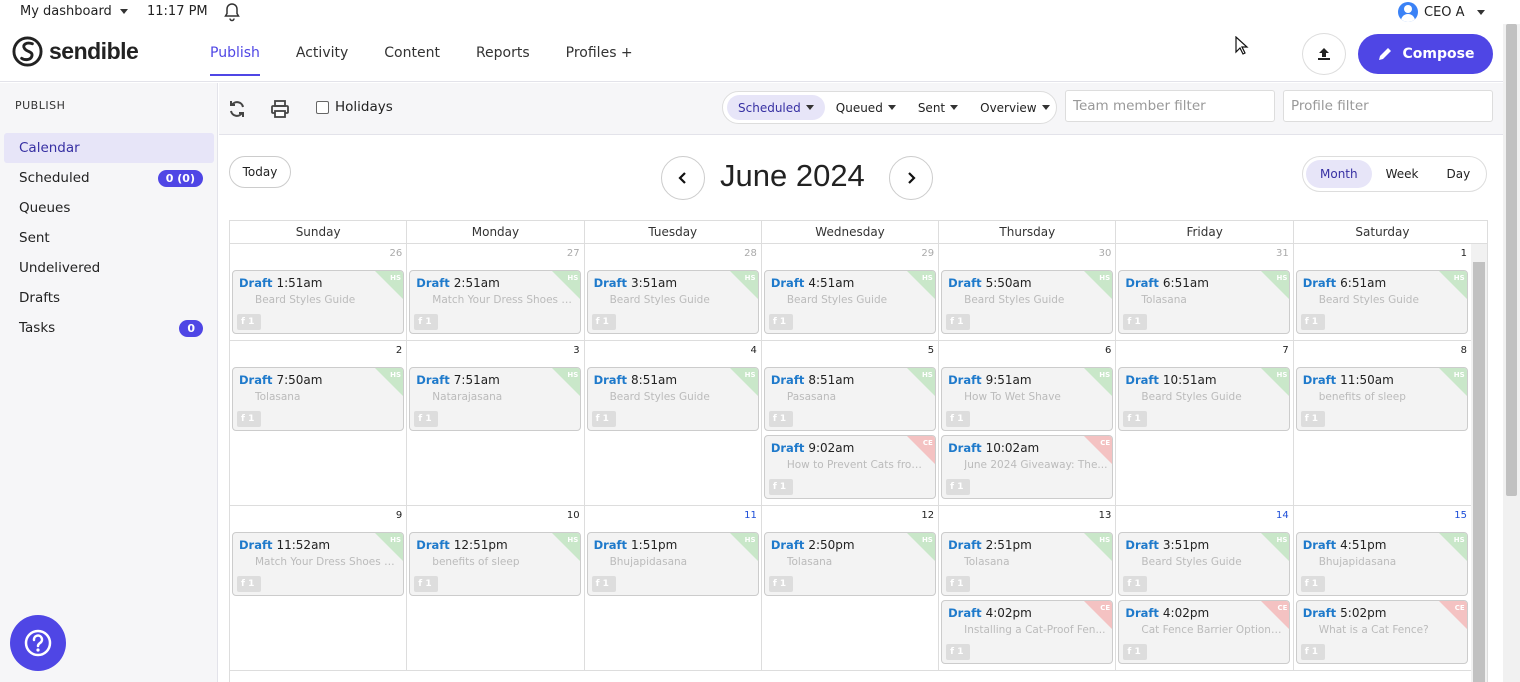  I want to click on calendar-day: 11 HS Draft 1:51pm Bhujapidasana f 1, so click(673, 588).